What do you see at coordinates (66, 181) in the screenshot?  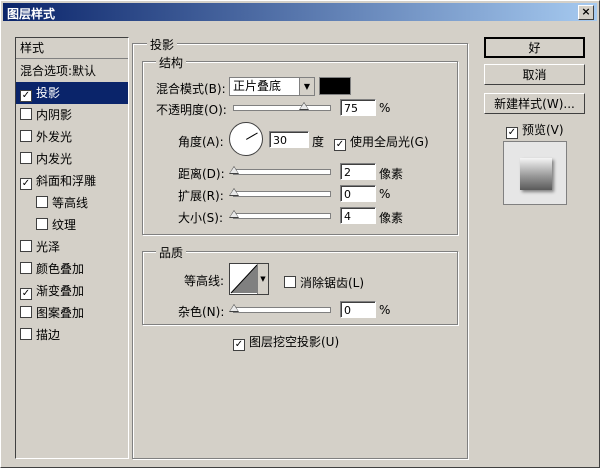 I see `style-item-label: 斜面和浮雕` at bounding box center [66, 181].